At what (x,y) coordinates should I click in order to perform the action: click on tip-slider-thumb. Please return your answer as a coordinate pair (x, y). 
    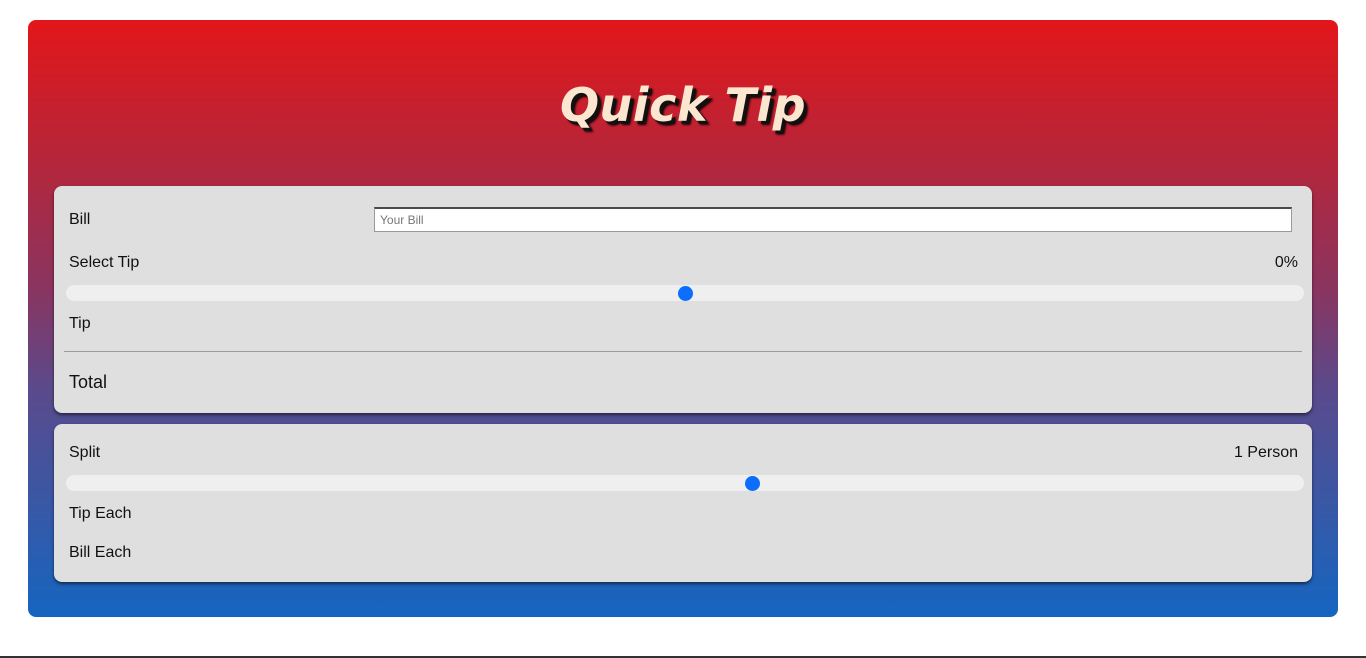
    Looking at the image, I should click on (685, 293).